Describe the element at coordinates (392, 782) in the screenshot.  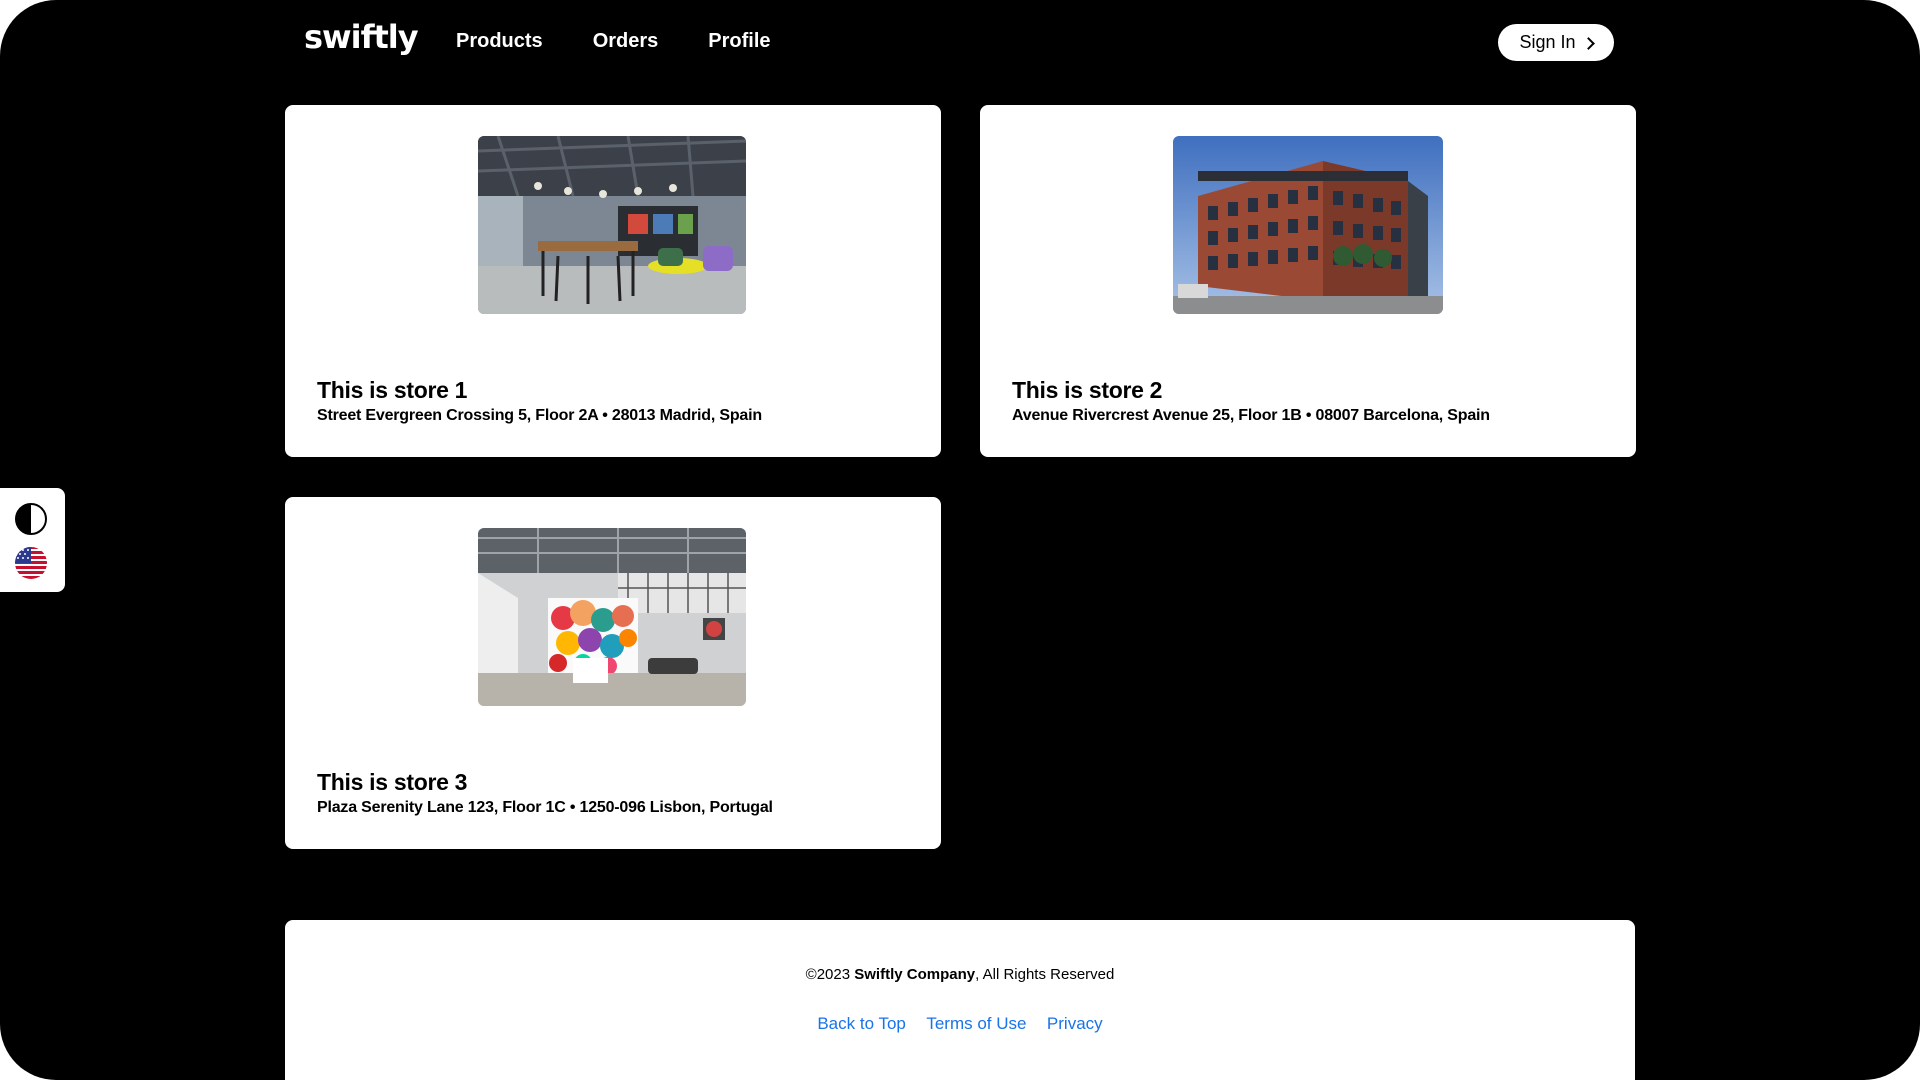
I see `store-3-title: This is store 3` at that location.